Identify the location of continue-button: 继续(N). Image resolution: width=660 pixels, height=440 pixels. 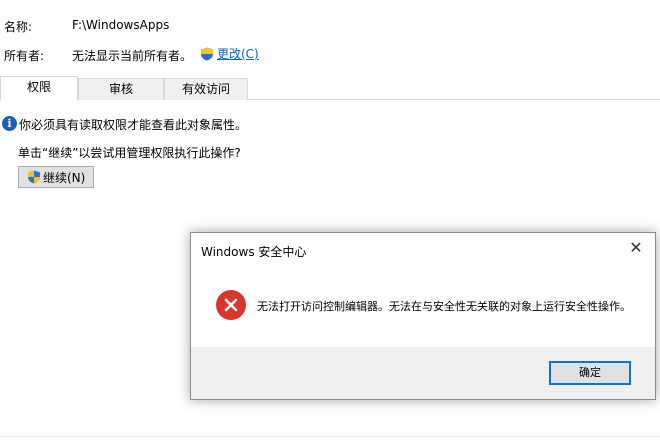
(56, 177).